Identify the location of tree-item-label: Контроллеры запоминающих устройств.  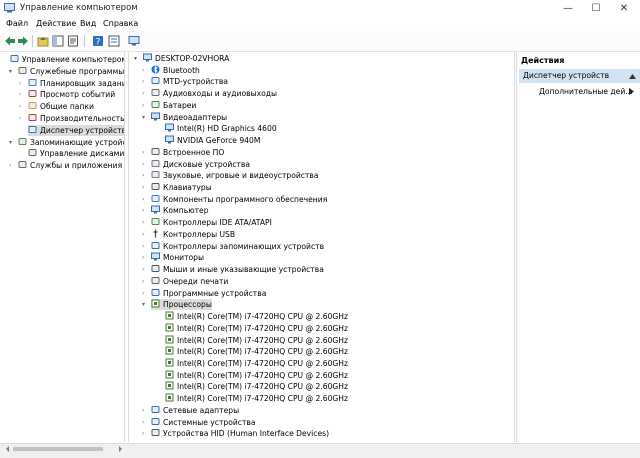
(244, 246).